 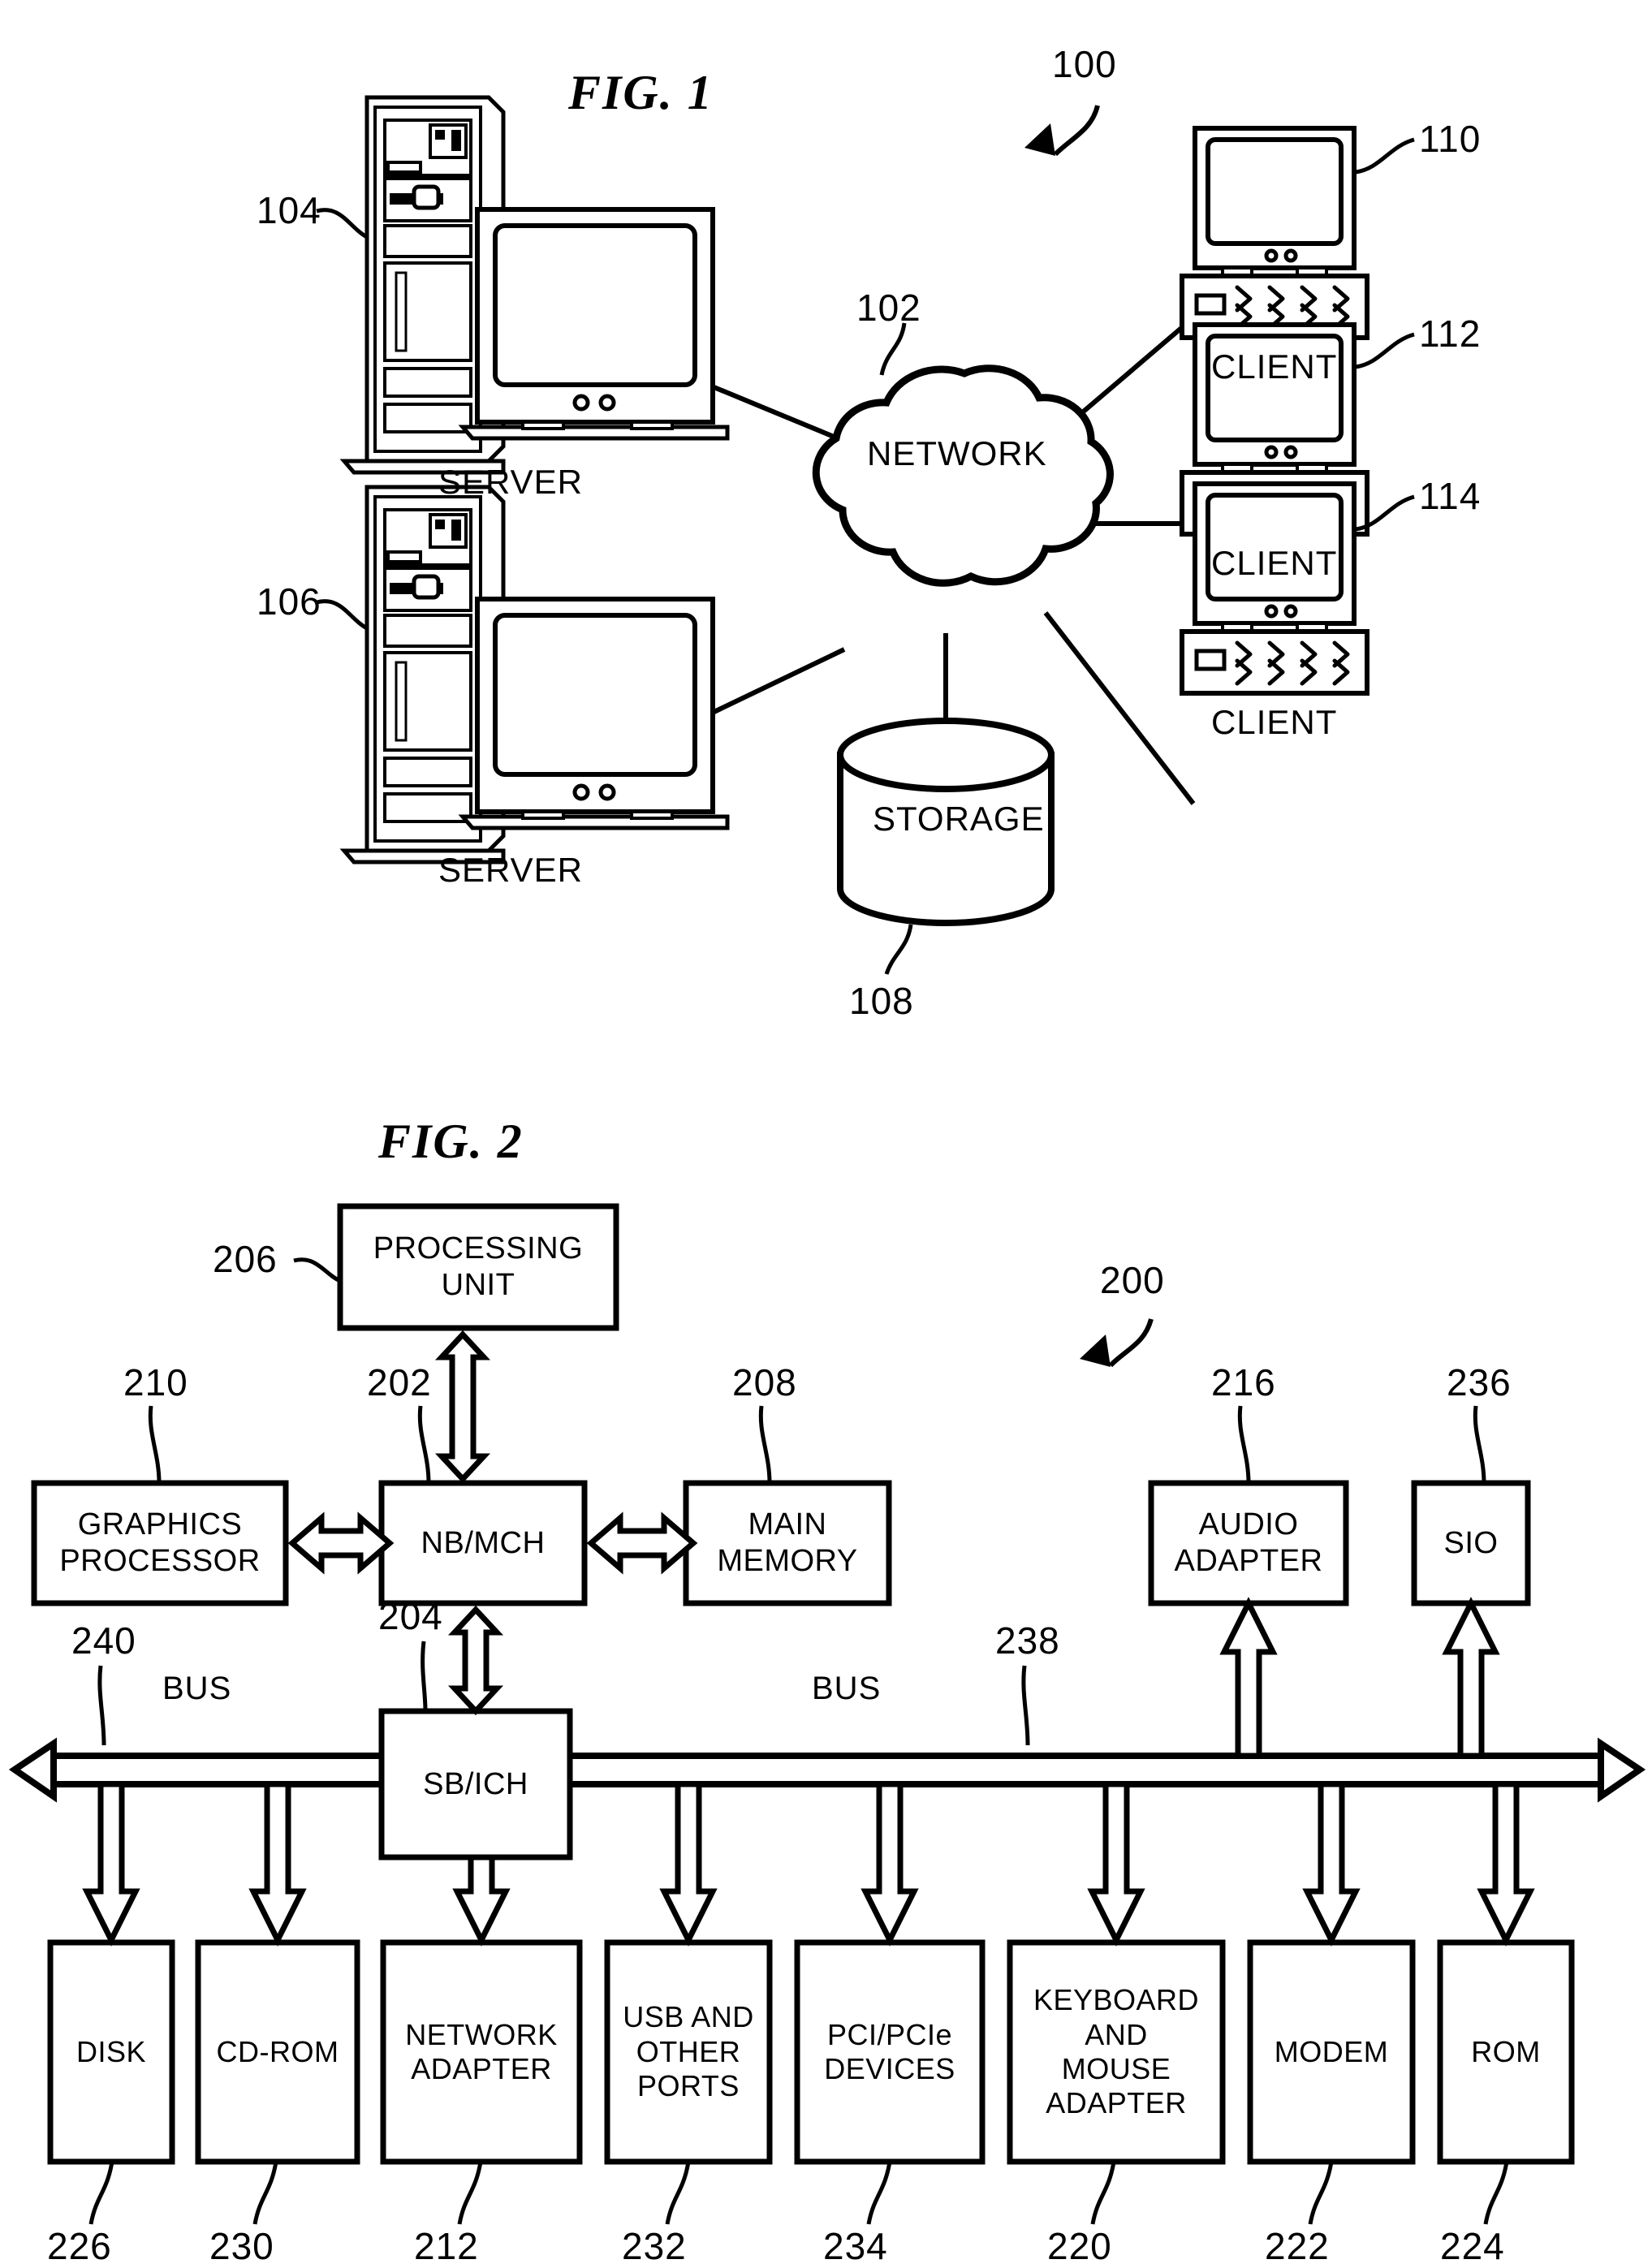 I want to click on ref-label-222: 222, so click(x=1297, y=2246).